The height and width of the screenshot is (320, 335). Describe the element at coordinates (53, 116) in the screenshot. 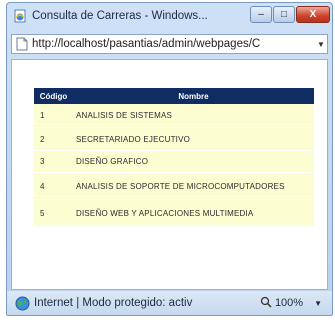

I see `career-code: 1` at that location.